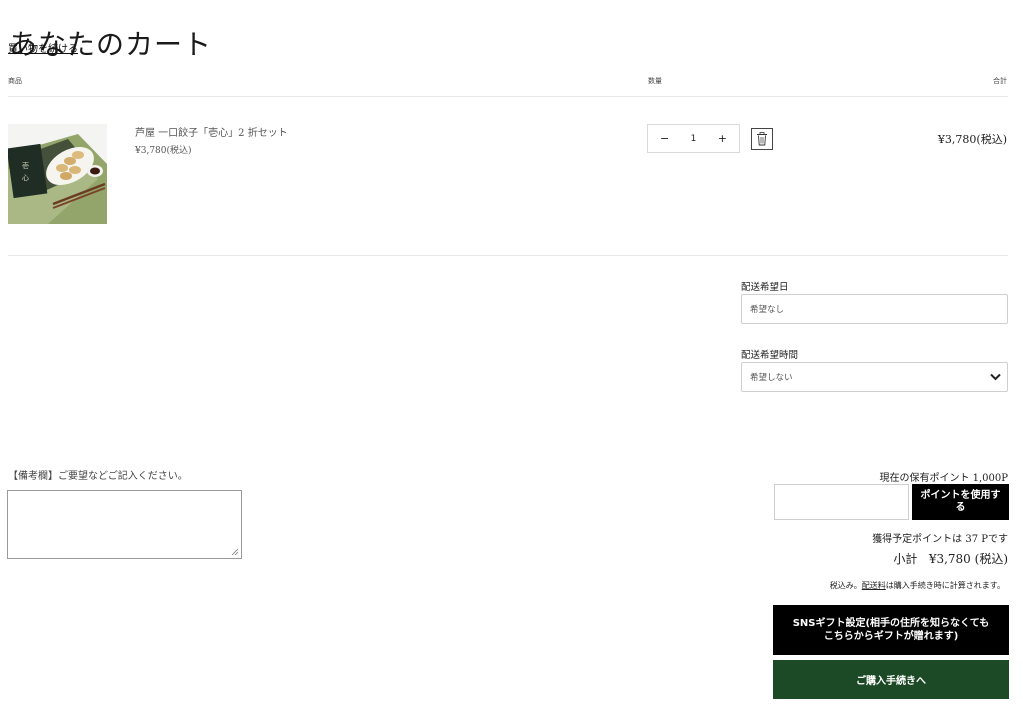  I want to click on quantity-increase-button: +, so click(722, 138).